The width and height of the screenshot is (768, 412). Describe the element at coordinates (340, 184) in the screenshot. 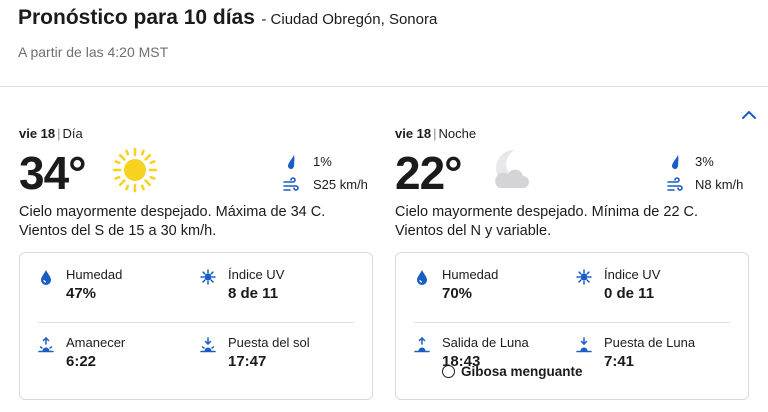

I see `wind-value: S25 km/h` at that location.